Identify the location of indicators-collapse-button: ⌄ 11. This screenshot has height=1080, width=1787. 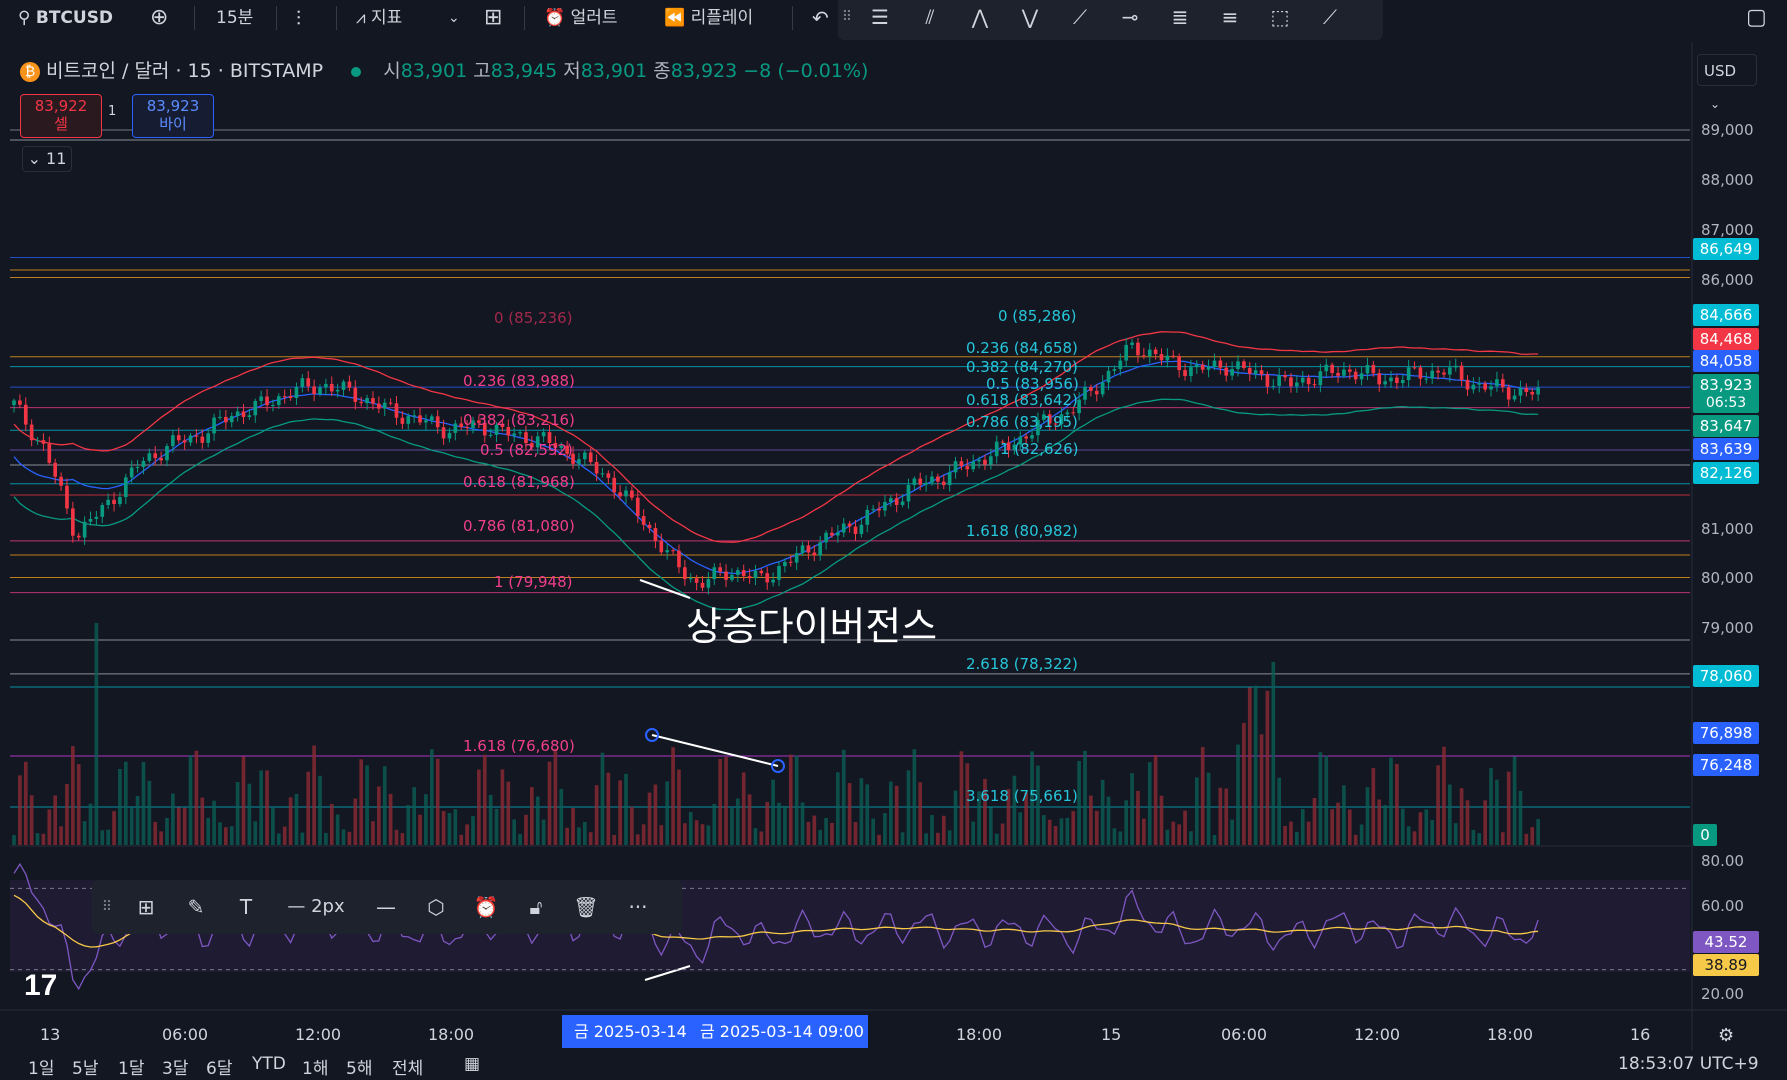
(47, 159).